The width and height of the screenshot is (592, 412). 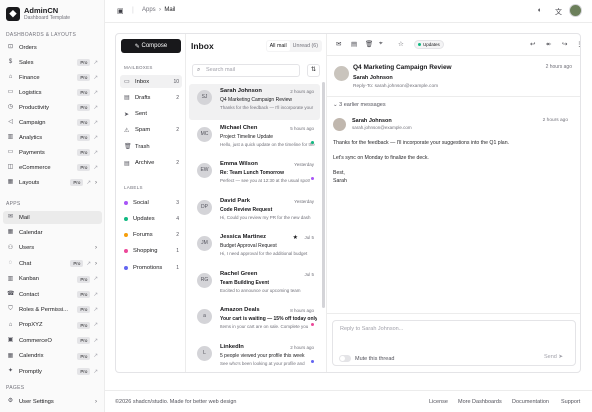 I want to click on compose-button: ✎ Compose, so click(x=151, y=46).